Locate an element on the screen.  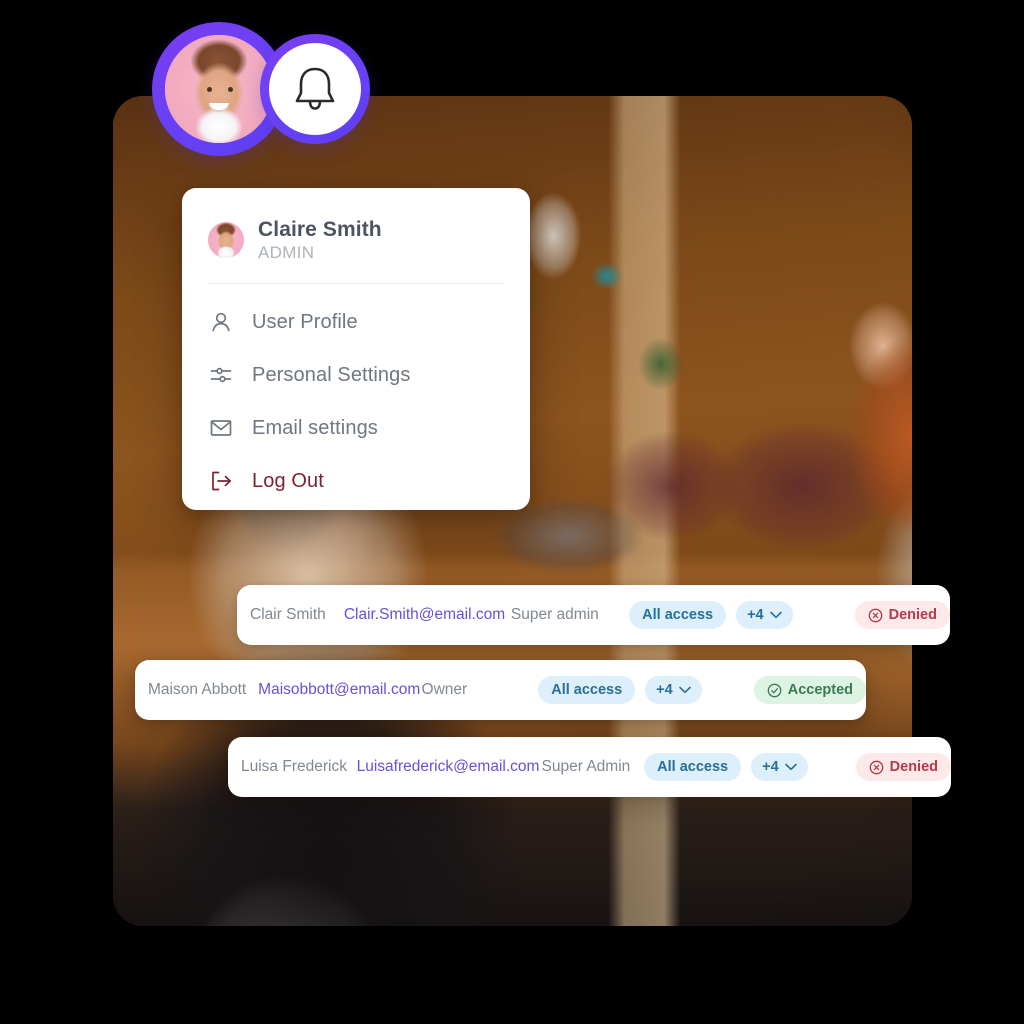
menu-item-label: Email settings is located at coordinates (315, 427).